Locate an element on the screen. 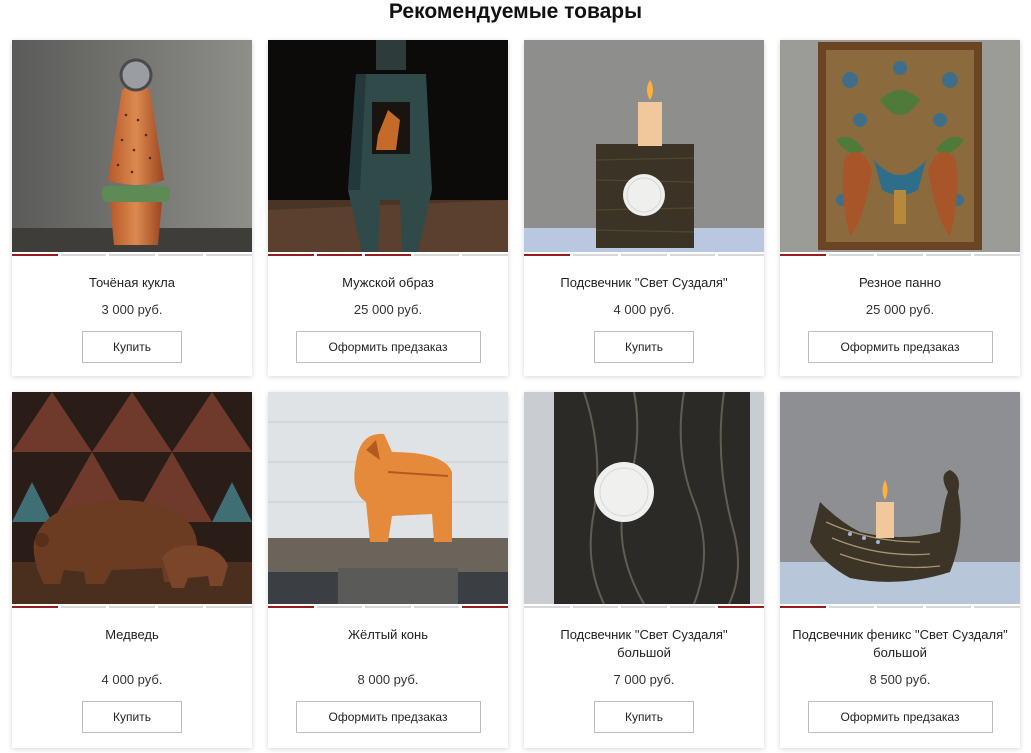  product-name: Подсвечник феникс "Свет Суздаля" большой is located at coordinates (900, 644).